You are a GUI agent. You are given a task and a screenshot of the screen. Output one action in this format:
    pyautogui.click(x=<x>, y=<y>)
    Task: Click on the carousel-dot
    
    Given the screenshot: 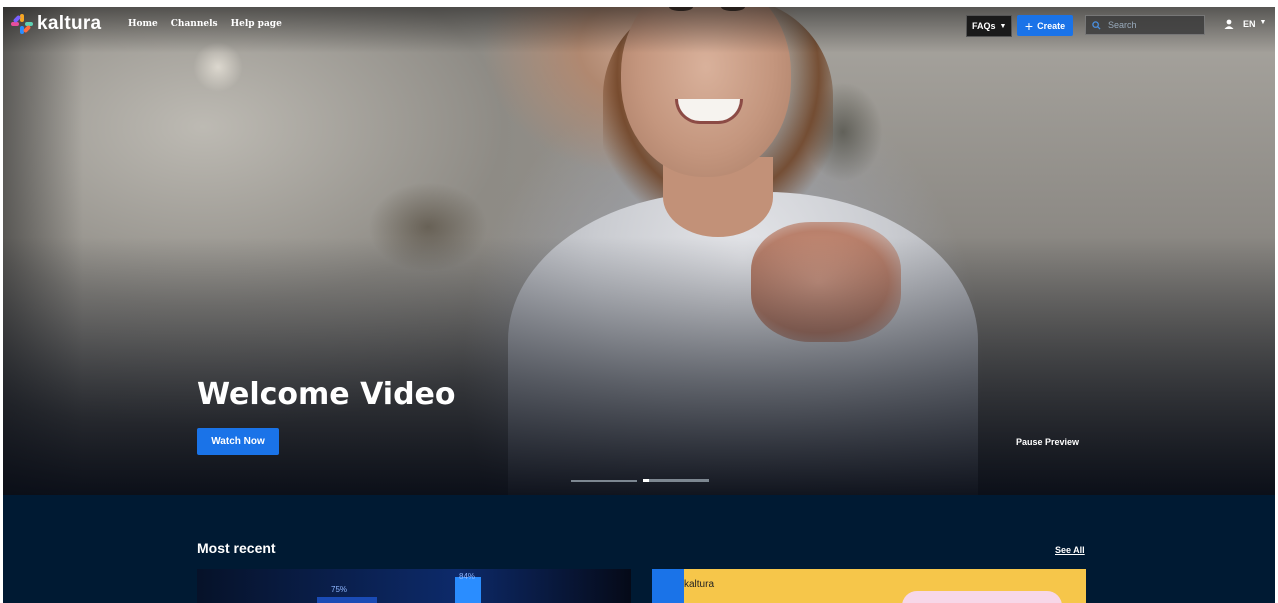 What is the action you would take?
    pyautogui.click(x=604, y=480)
    